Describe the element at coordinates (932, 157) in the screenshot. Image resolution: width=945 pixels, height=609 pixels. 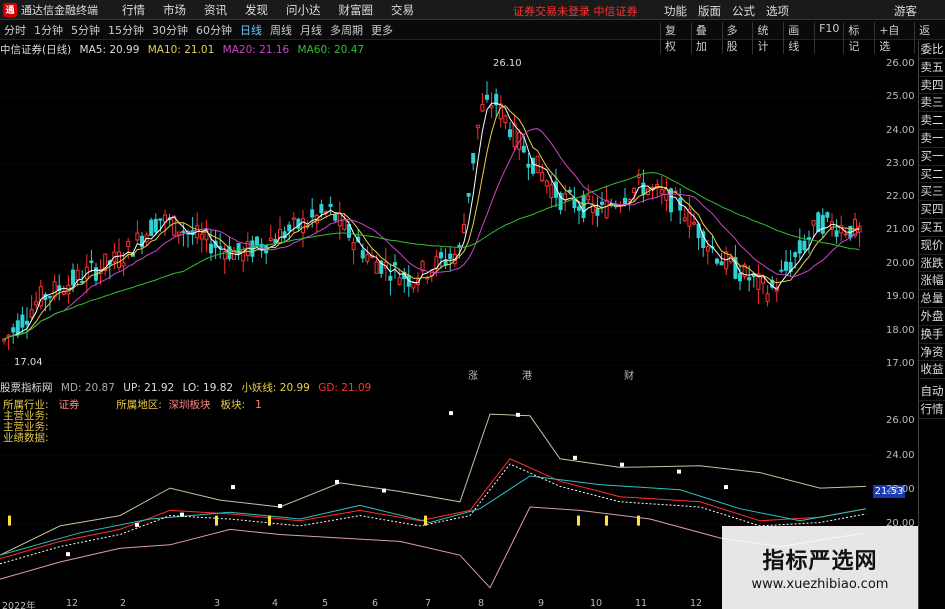
I see `panel-item: 买一` at that location.